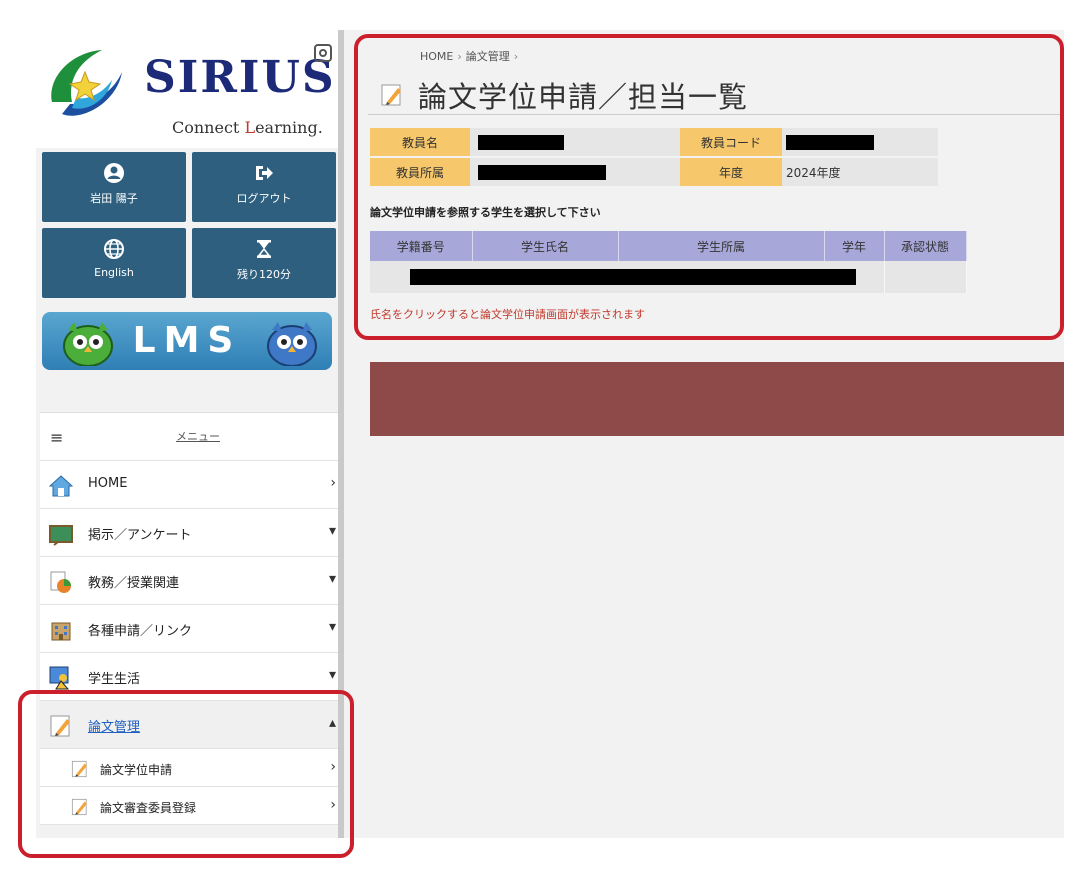  I want to click on column-header: 承認状態, so click(925, 246).